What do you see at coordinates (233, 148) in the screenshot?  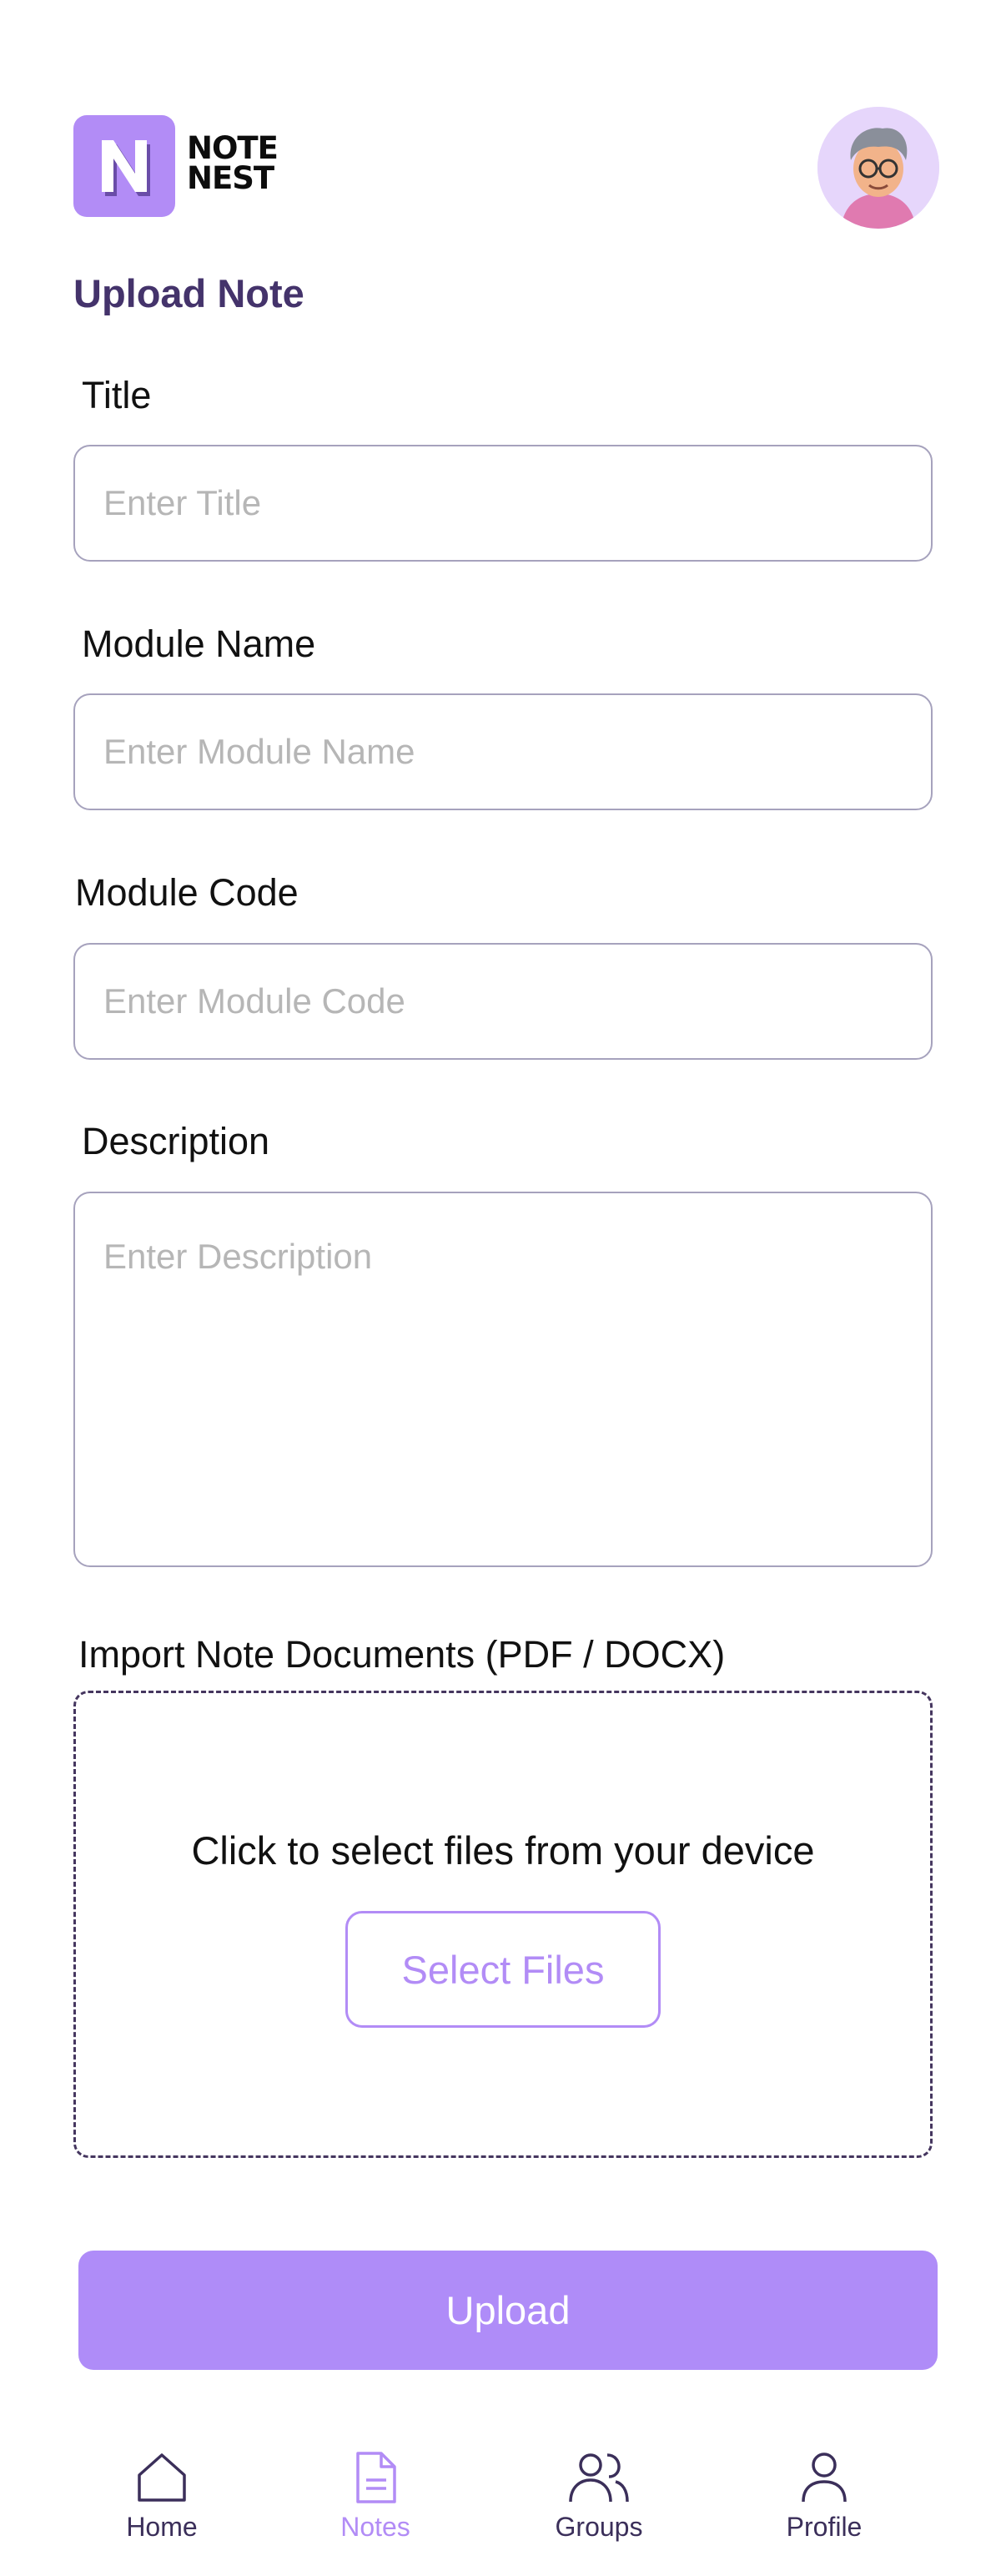 I see `brand-name-line1: NOTE` at bounding box center [233, 148].